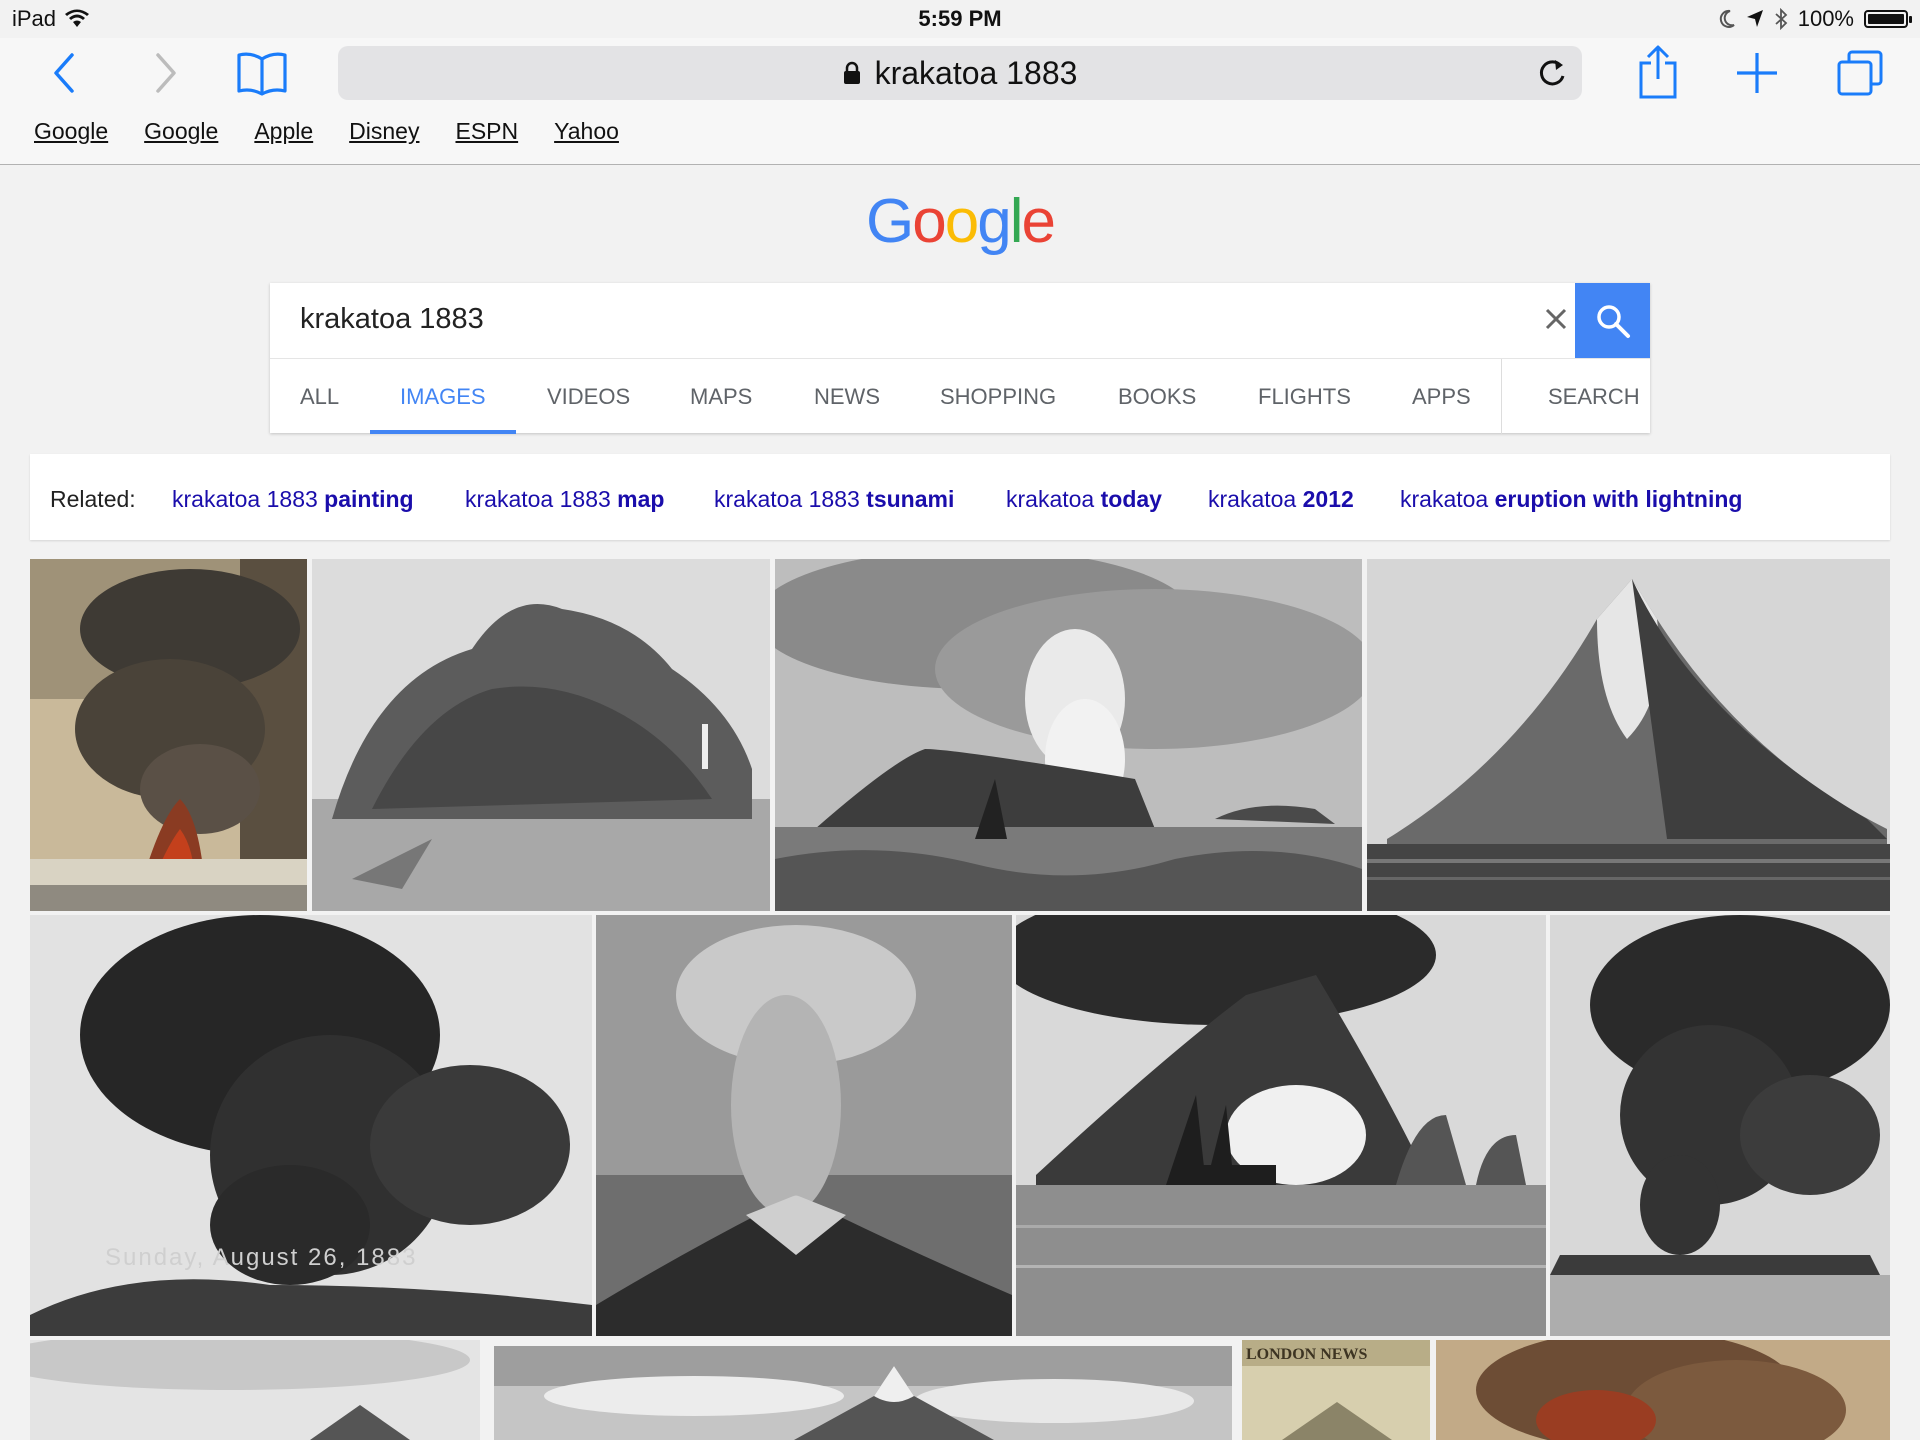  I want to click on tab-news: NEWS, so click(847, 396).